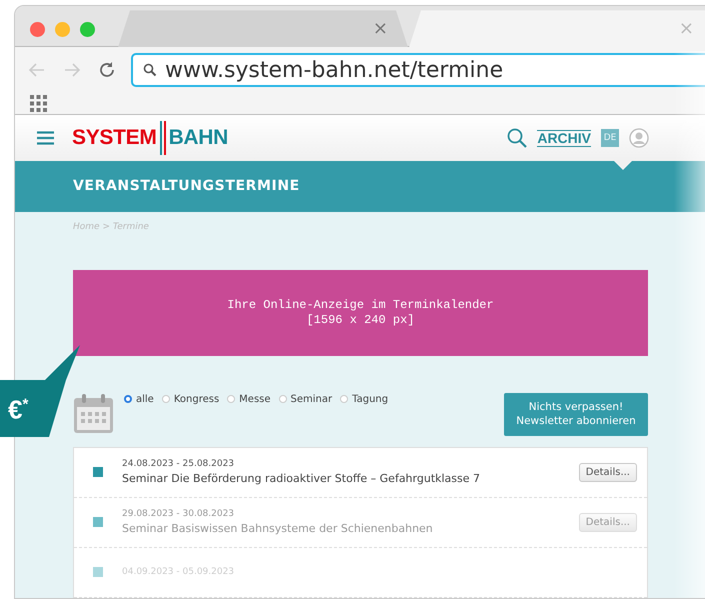 This screenshot has height=599, width=705. I want to click on filter-radio: Seminar, so click(305, 399).